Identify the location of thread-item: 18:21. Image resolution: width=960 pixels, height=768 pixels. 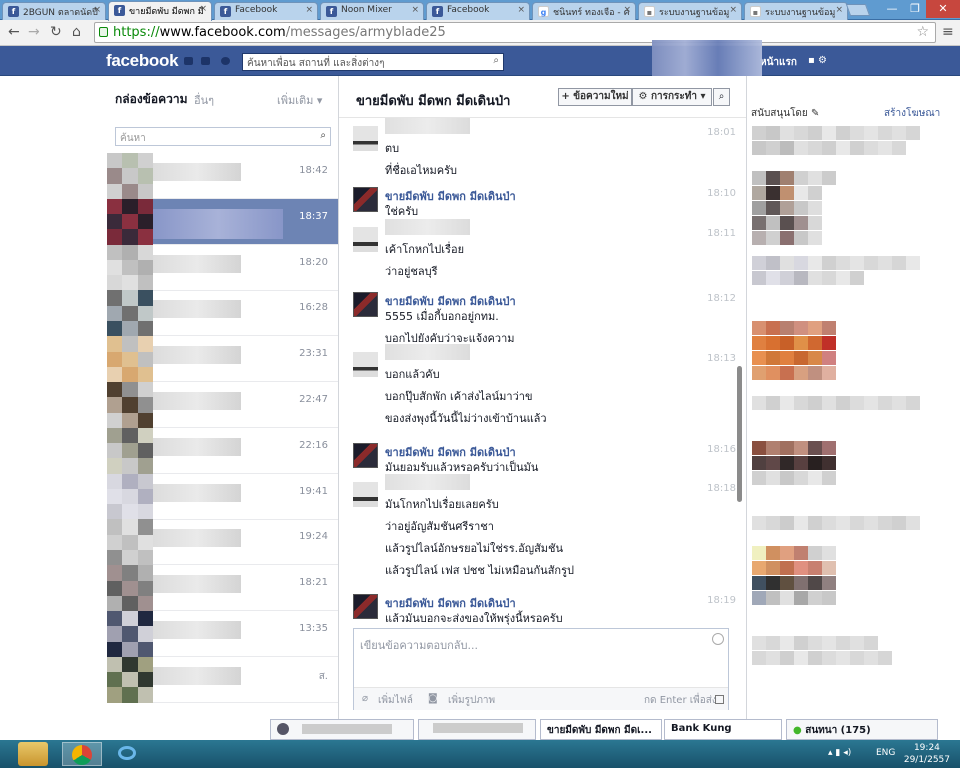
(222, 588).